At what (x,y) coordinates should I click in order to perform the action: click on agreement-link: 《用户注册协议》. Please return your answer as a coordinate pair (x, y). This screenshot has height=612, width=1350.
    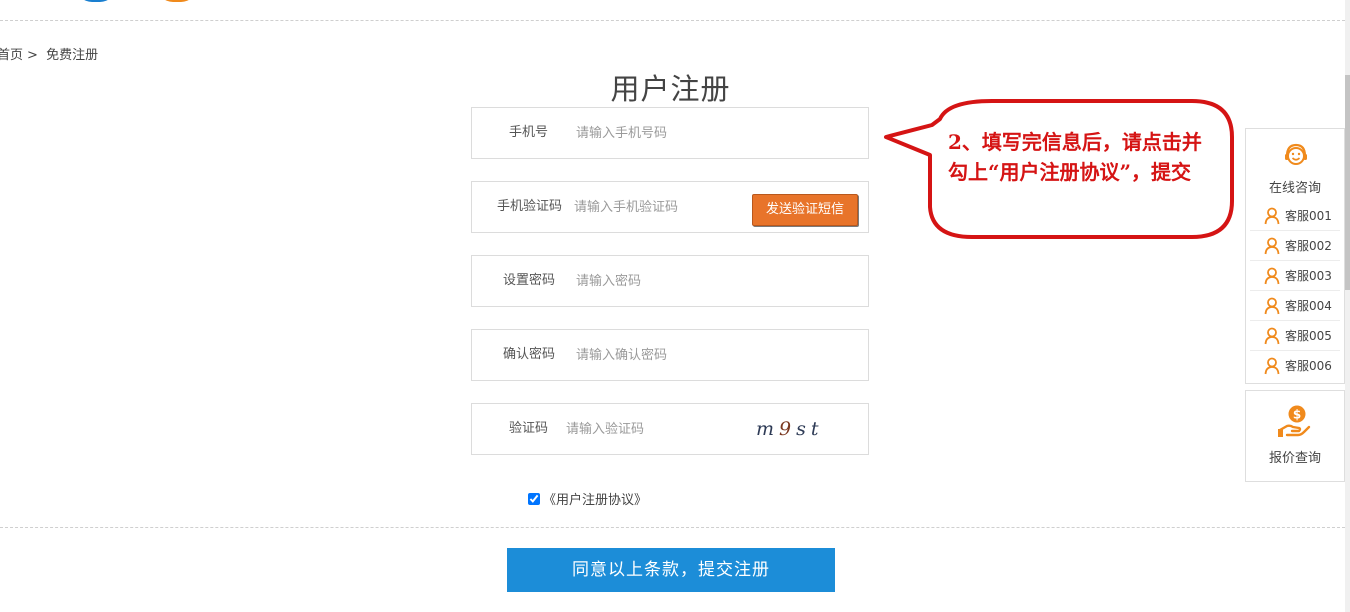
    Looking at the image, I should click on (595, 498).